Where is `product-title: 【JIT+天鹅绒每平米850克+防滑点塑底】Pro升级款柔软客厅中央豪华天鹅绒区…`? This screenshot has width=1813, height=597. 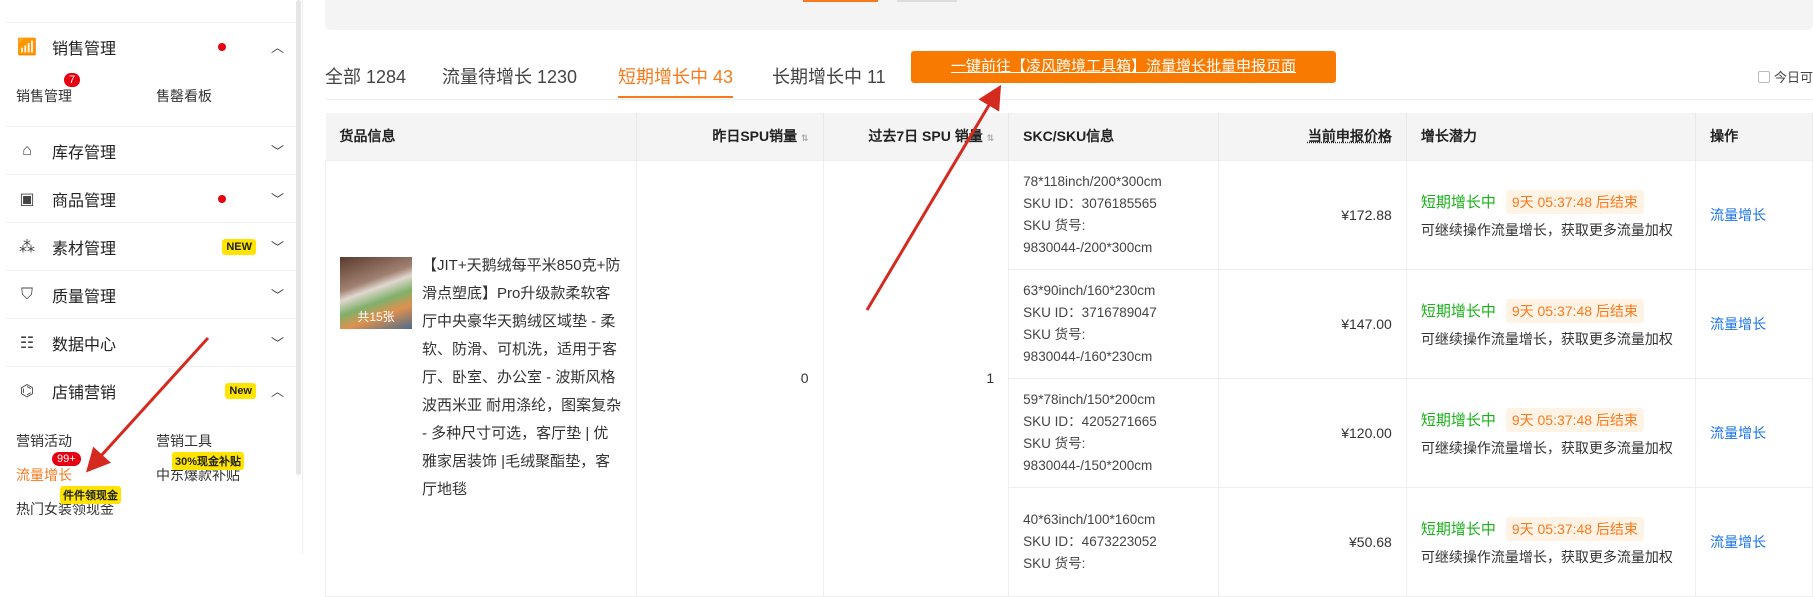
product-title: 【JIT+天鹅绒每平米850克+防滑点塑底】Pro升级款柔软客厅中央豪华天鹅绒区… is located at coordinates (522, 378).